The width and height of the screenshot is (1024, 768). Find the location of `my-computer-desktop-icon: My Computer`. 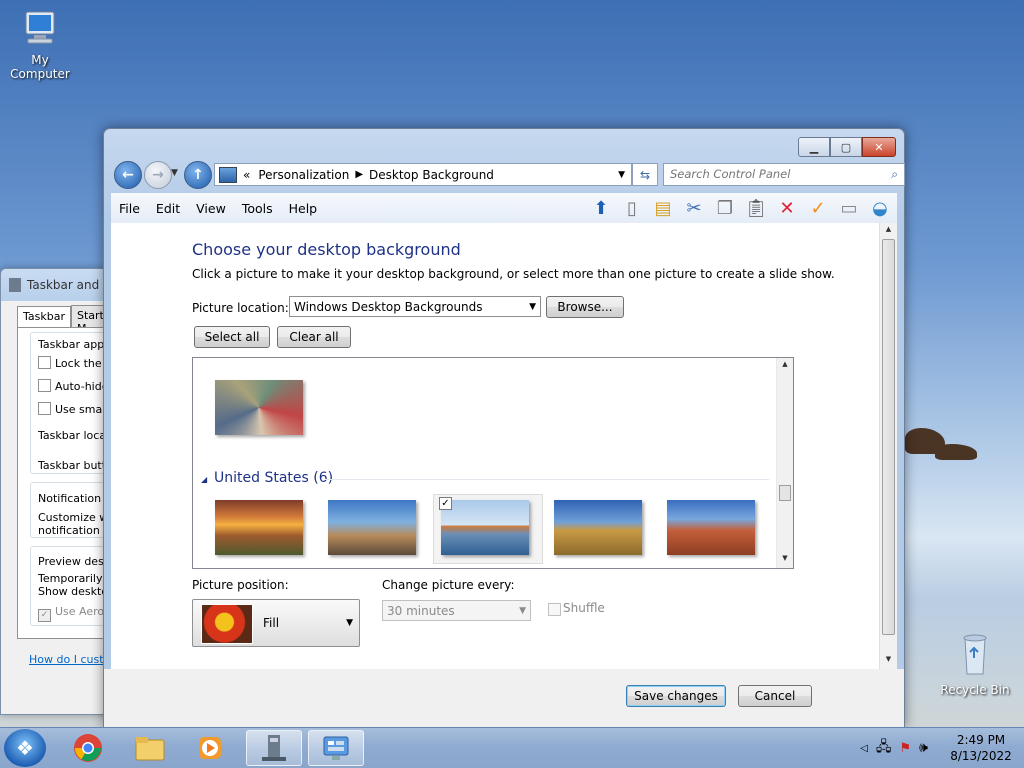

my-computer-desktop-icon: My Computer is located at coordinates (40, 44).